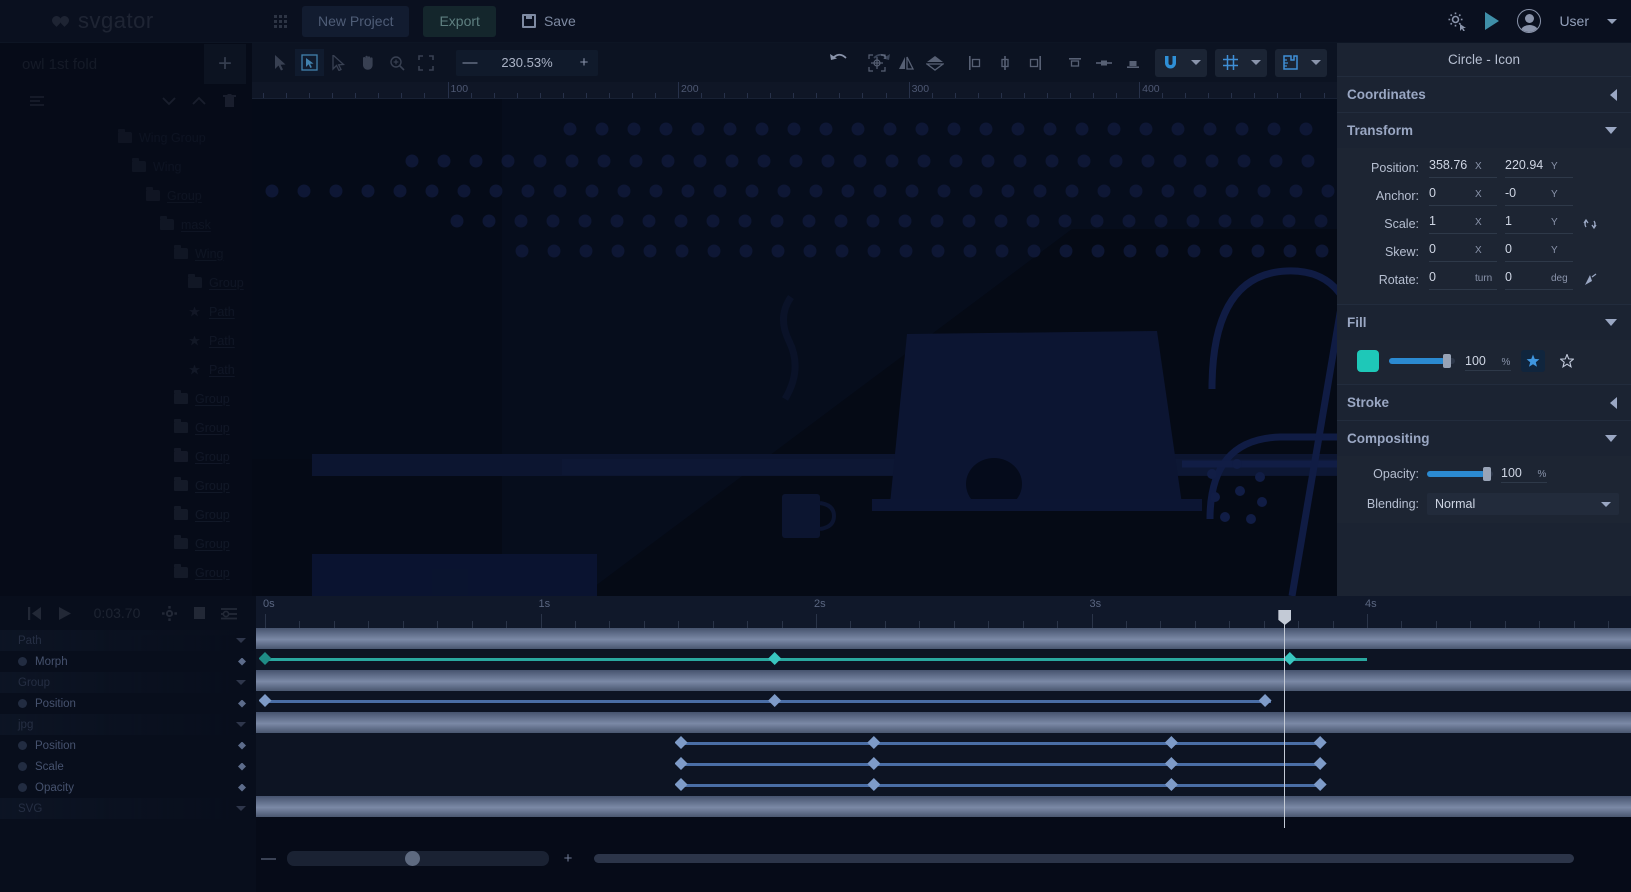  Describe the element at coordinates (280, 62) in the screenshot. I see `select-tool-icon` at that location.